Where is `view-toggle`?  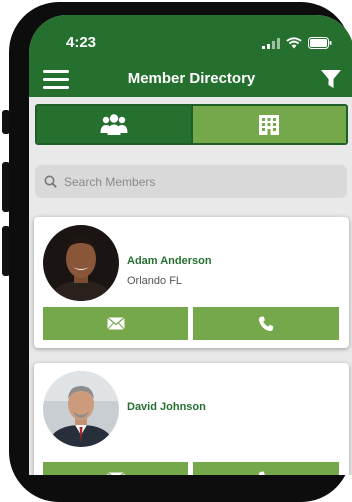
view-toggle is located at coordinates (191, 124).